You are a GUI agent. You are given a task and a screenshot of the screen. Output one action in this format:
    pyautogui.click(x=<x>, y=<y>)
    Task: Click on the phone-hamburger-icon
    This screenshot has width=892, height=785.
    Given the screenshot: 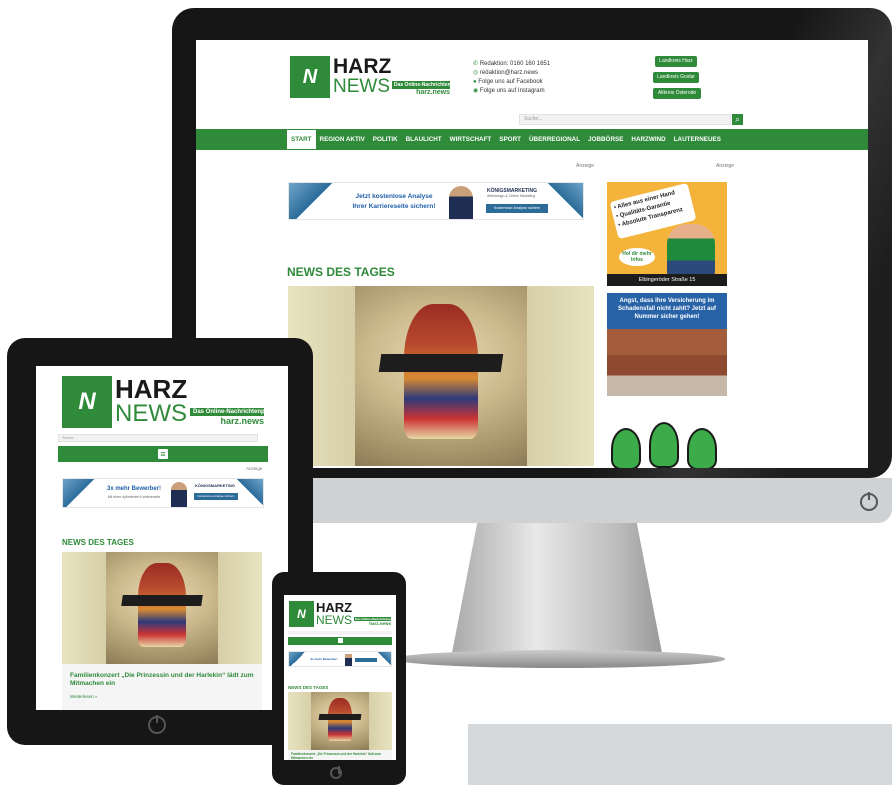 What is the action you would take?
    pyautogui.click(x=340, y=640)
    